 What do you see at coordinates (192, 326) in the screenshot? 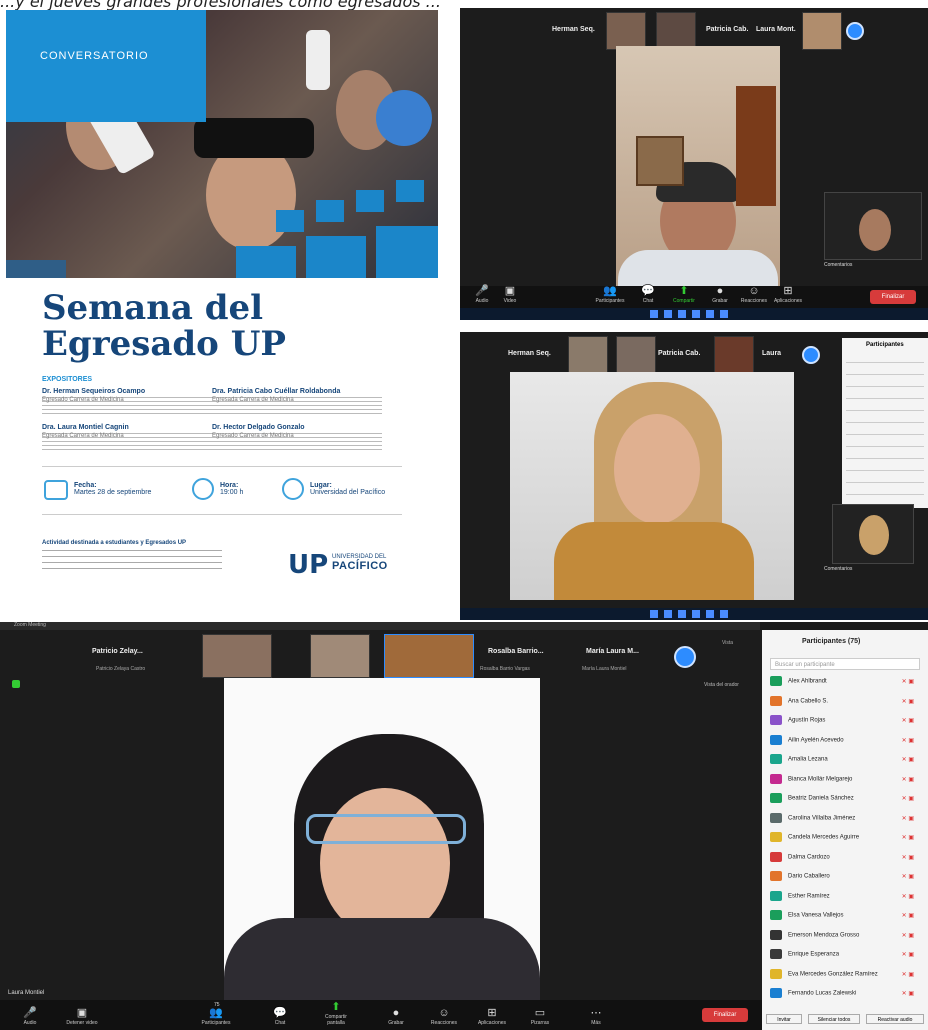
I see `poster-title: Semana del Egresado UP` at bounding box center [192, 326].